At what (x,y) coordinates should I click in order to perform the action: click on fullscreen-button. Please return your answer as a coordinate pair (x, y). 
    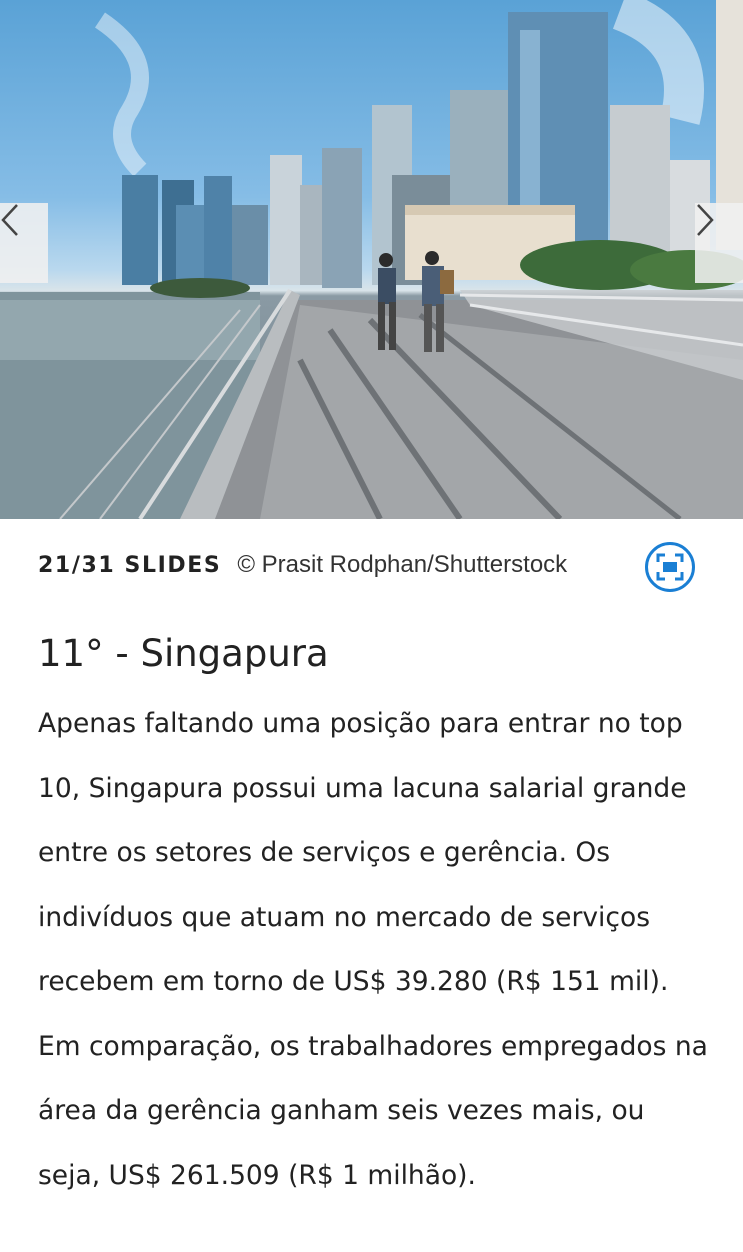
    Looking at the image, I should click on (670, 567).